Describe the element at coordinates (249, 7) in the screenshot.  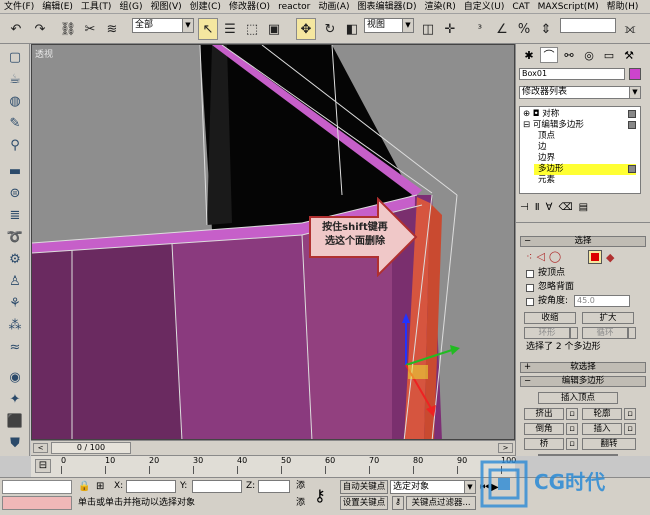
I see `menu-item: 修改器(O)` at that location.